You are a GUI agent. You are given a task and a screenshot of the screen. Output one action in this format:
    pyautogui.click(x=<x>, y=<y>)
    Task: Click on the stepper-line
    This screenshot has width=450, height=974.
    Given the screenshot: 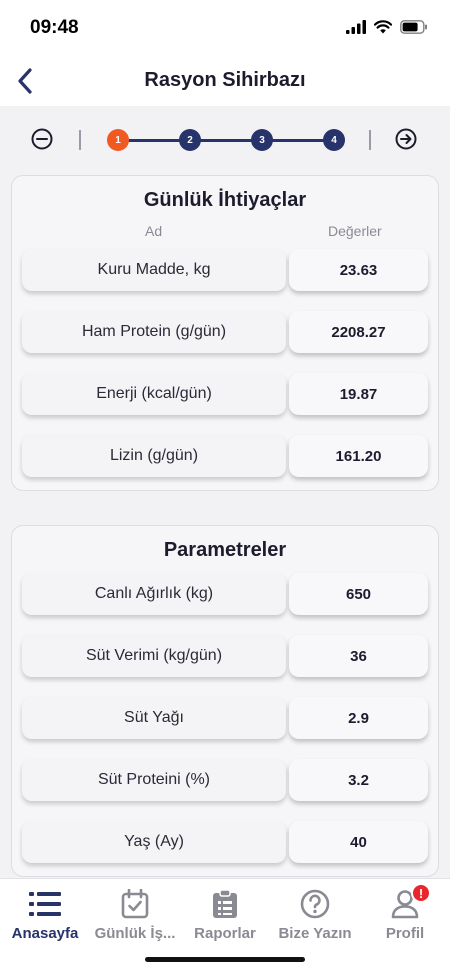 What is the action you would take?
    pyautogui.click(x=226, y=140)
    